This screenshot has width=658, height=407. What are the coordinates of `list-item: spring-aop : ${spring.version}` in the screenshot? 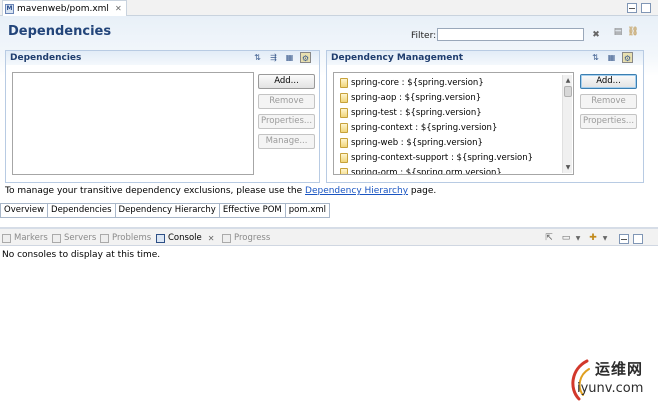 It's located at (410, 97).